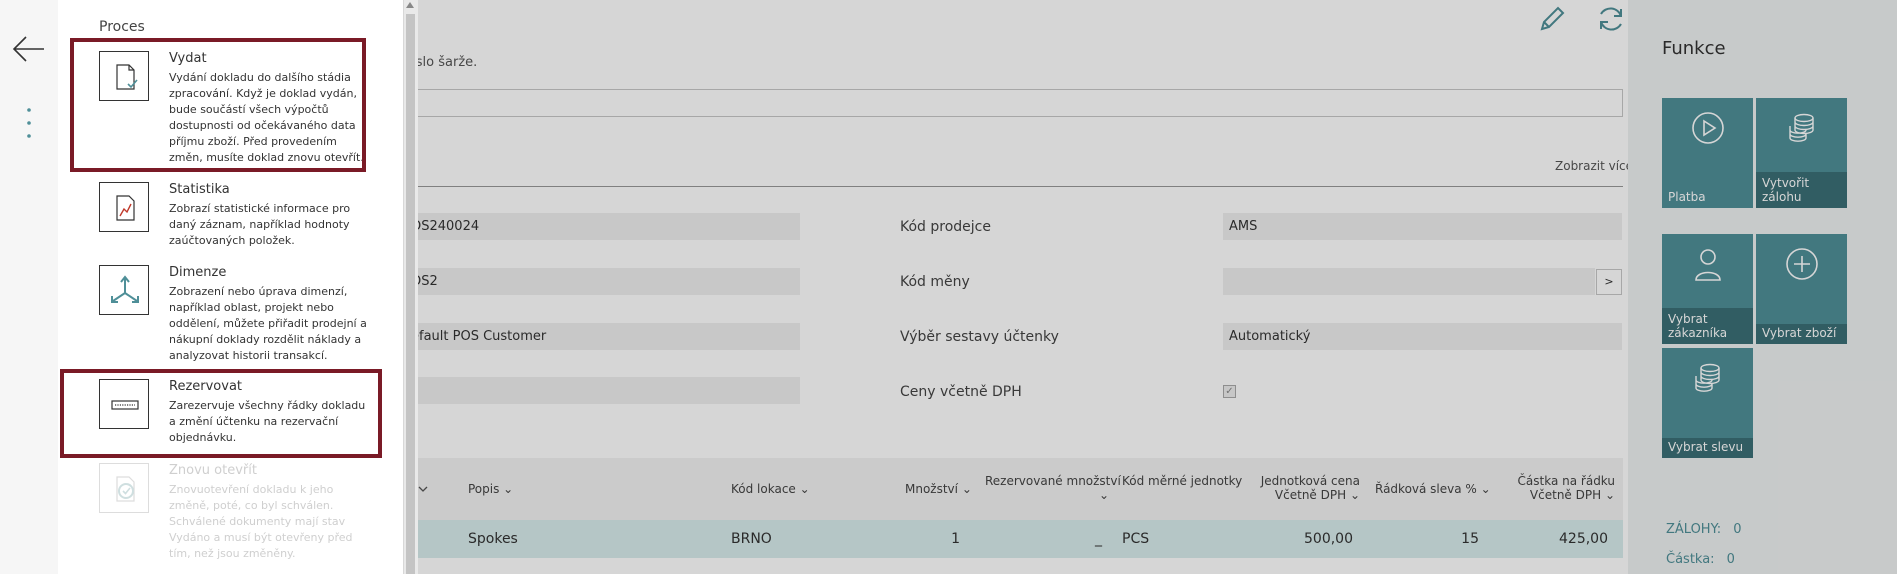  Describe the element at coordinates (124, 488) in the screenshot. I see `reopen-icon` at that location.